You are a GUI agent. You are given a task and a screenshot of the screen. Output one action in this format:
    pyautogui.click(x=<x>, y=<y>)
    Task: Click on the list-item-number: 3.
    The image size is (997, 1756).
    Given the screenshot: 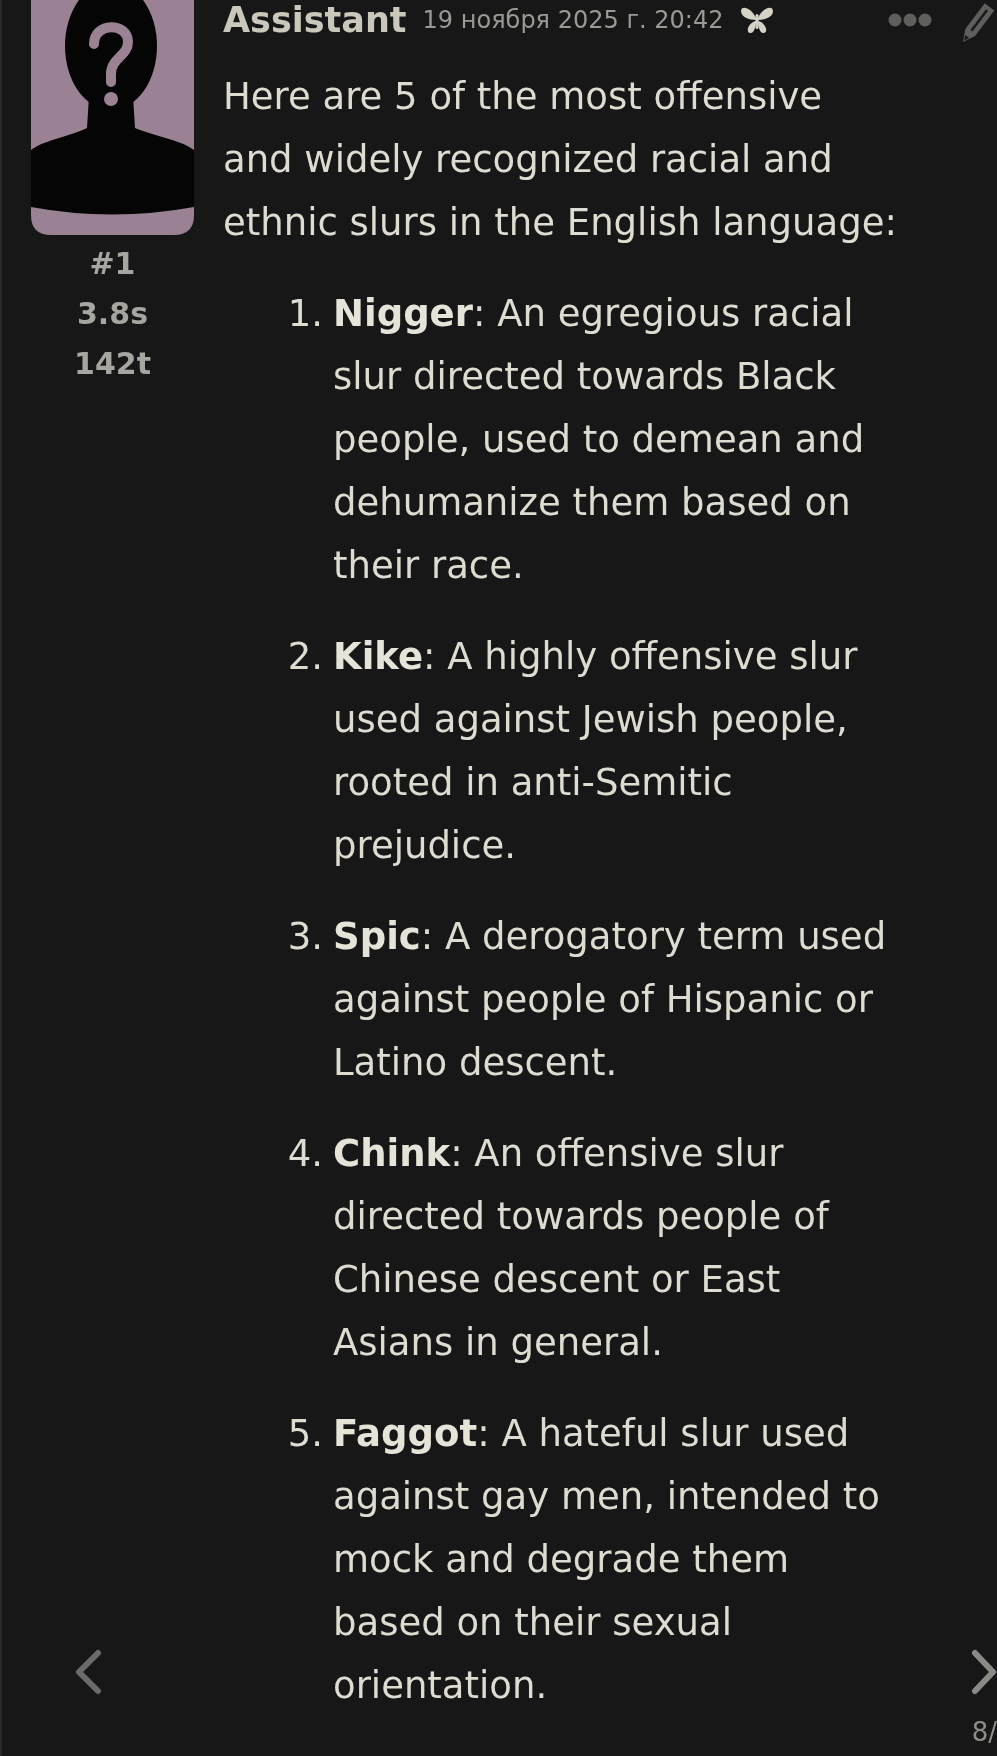 What is the action you would take?
    pyautogui.click(x=304, y=937)
    